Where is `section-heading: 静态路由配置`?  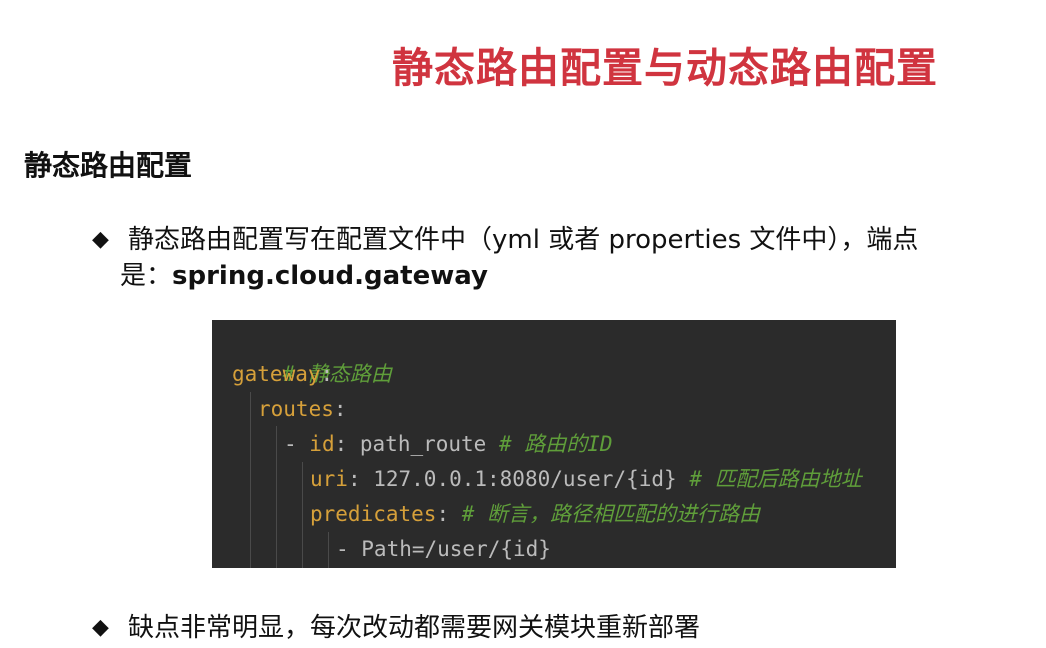
section-heading: 静态路由配置 is located at coordinates (108, 165).